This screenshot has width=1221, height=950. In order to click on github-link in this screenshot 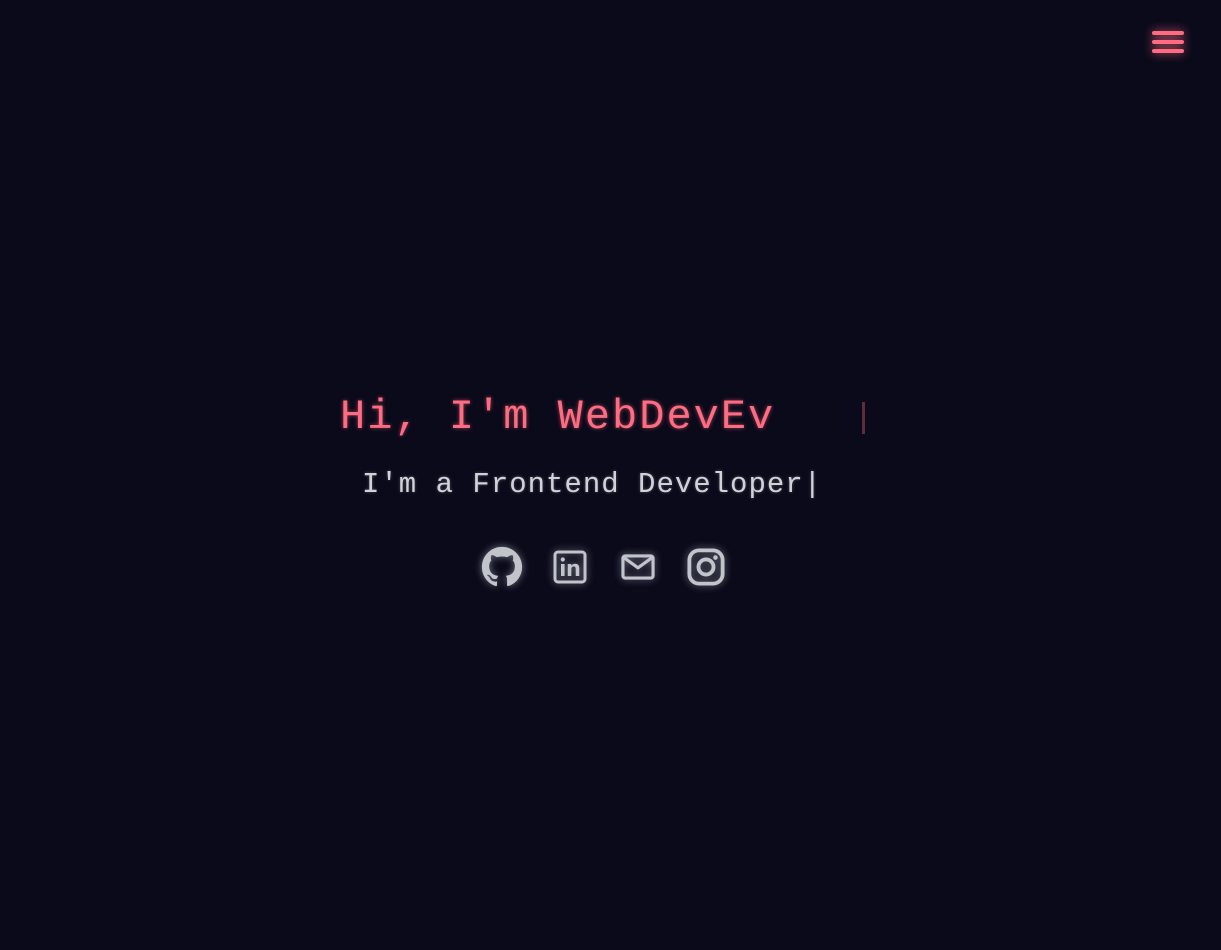, I will do `click(502, 567)`.